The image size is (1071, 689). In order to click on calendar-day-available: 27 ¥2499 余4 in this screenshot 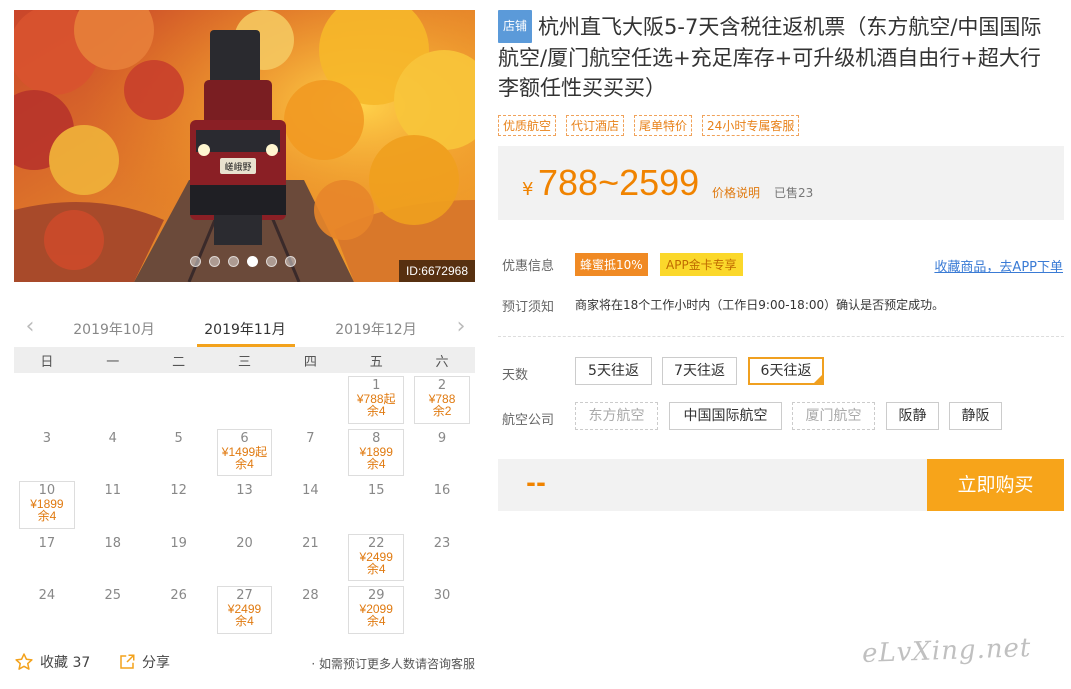, I will do `click(245, 609)`.